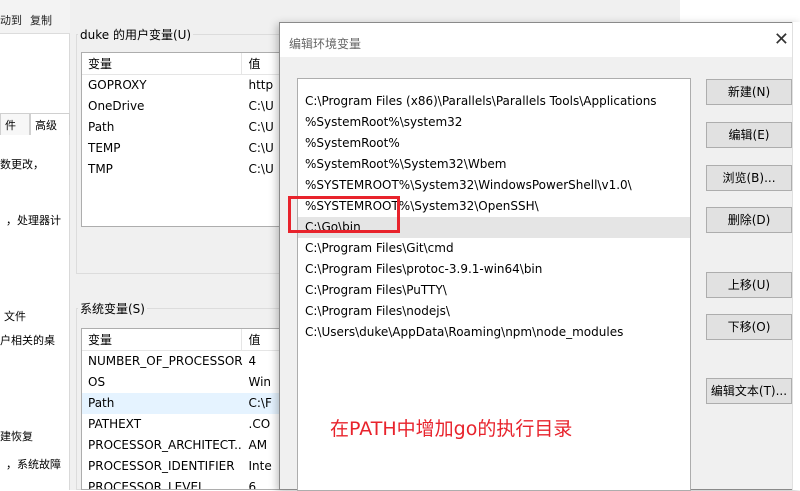 This screenshot has height=491, width=800. What do you see at coordinates (781, 39) in the screenshot?
I see `close-icon: ✕` at bounding box center [781, 39].